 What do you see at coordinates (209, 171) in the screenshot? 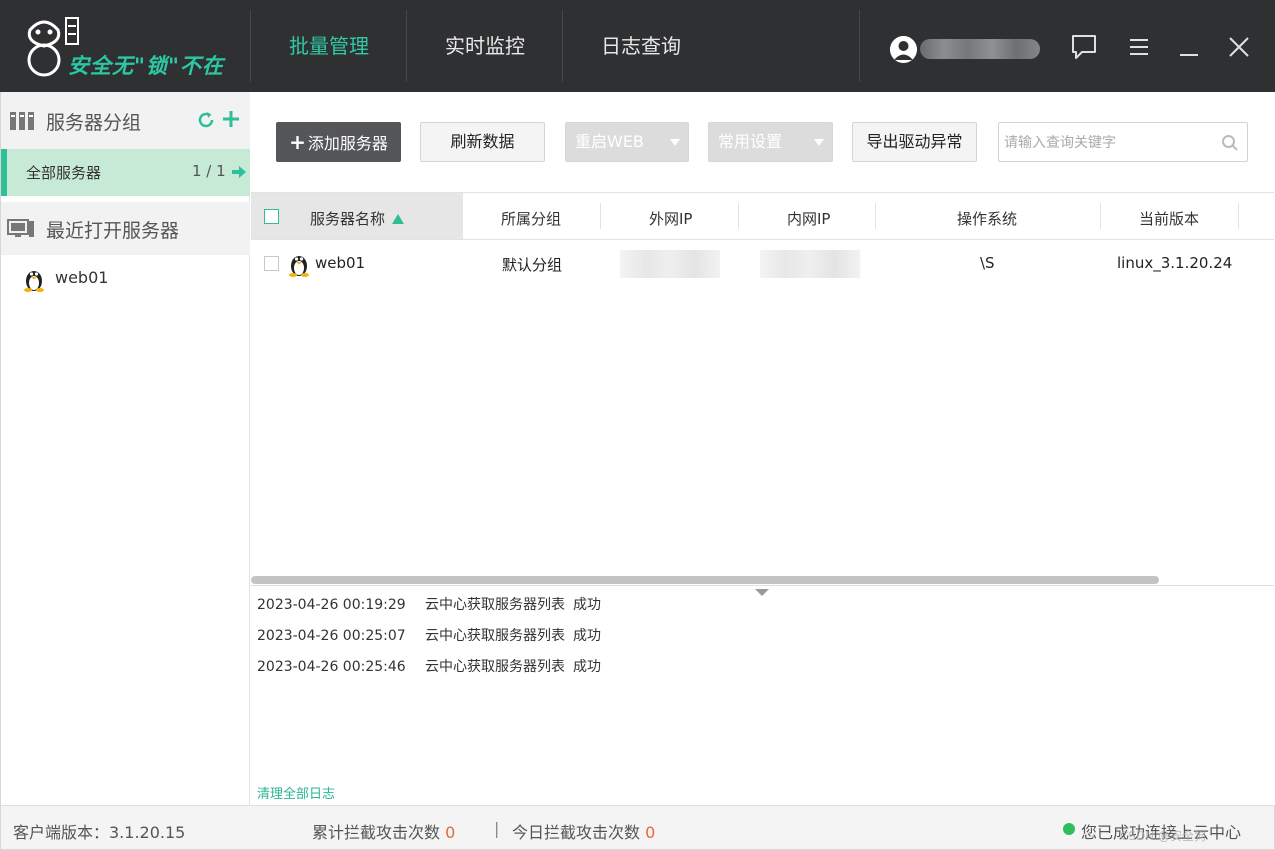
I see `all-servers-count: 1 / 1` at bounding box center [209, 171].